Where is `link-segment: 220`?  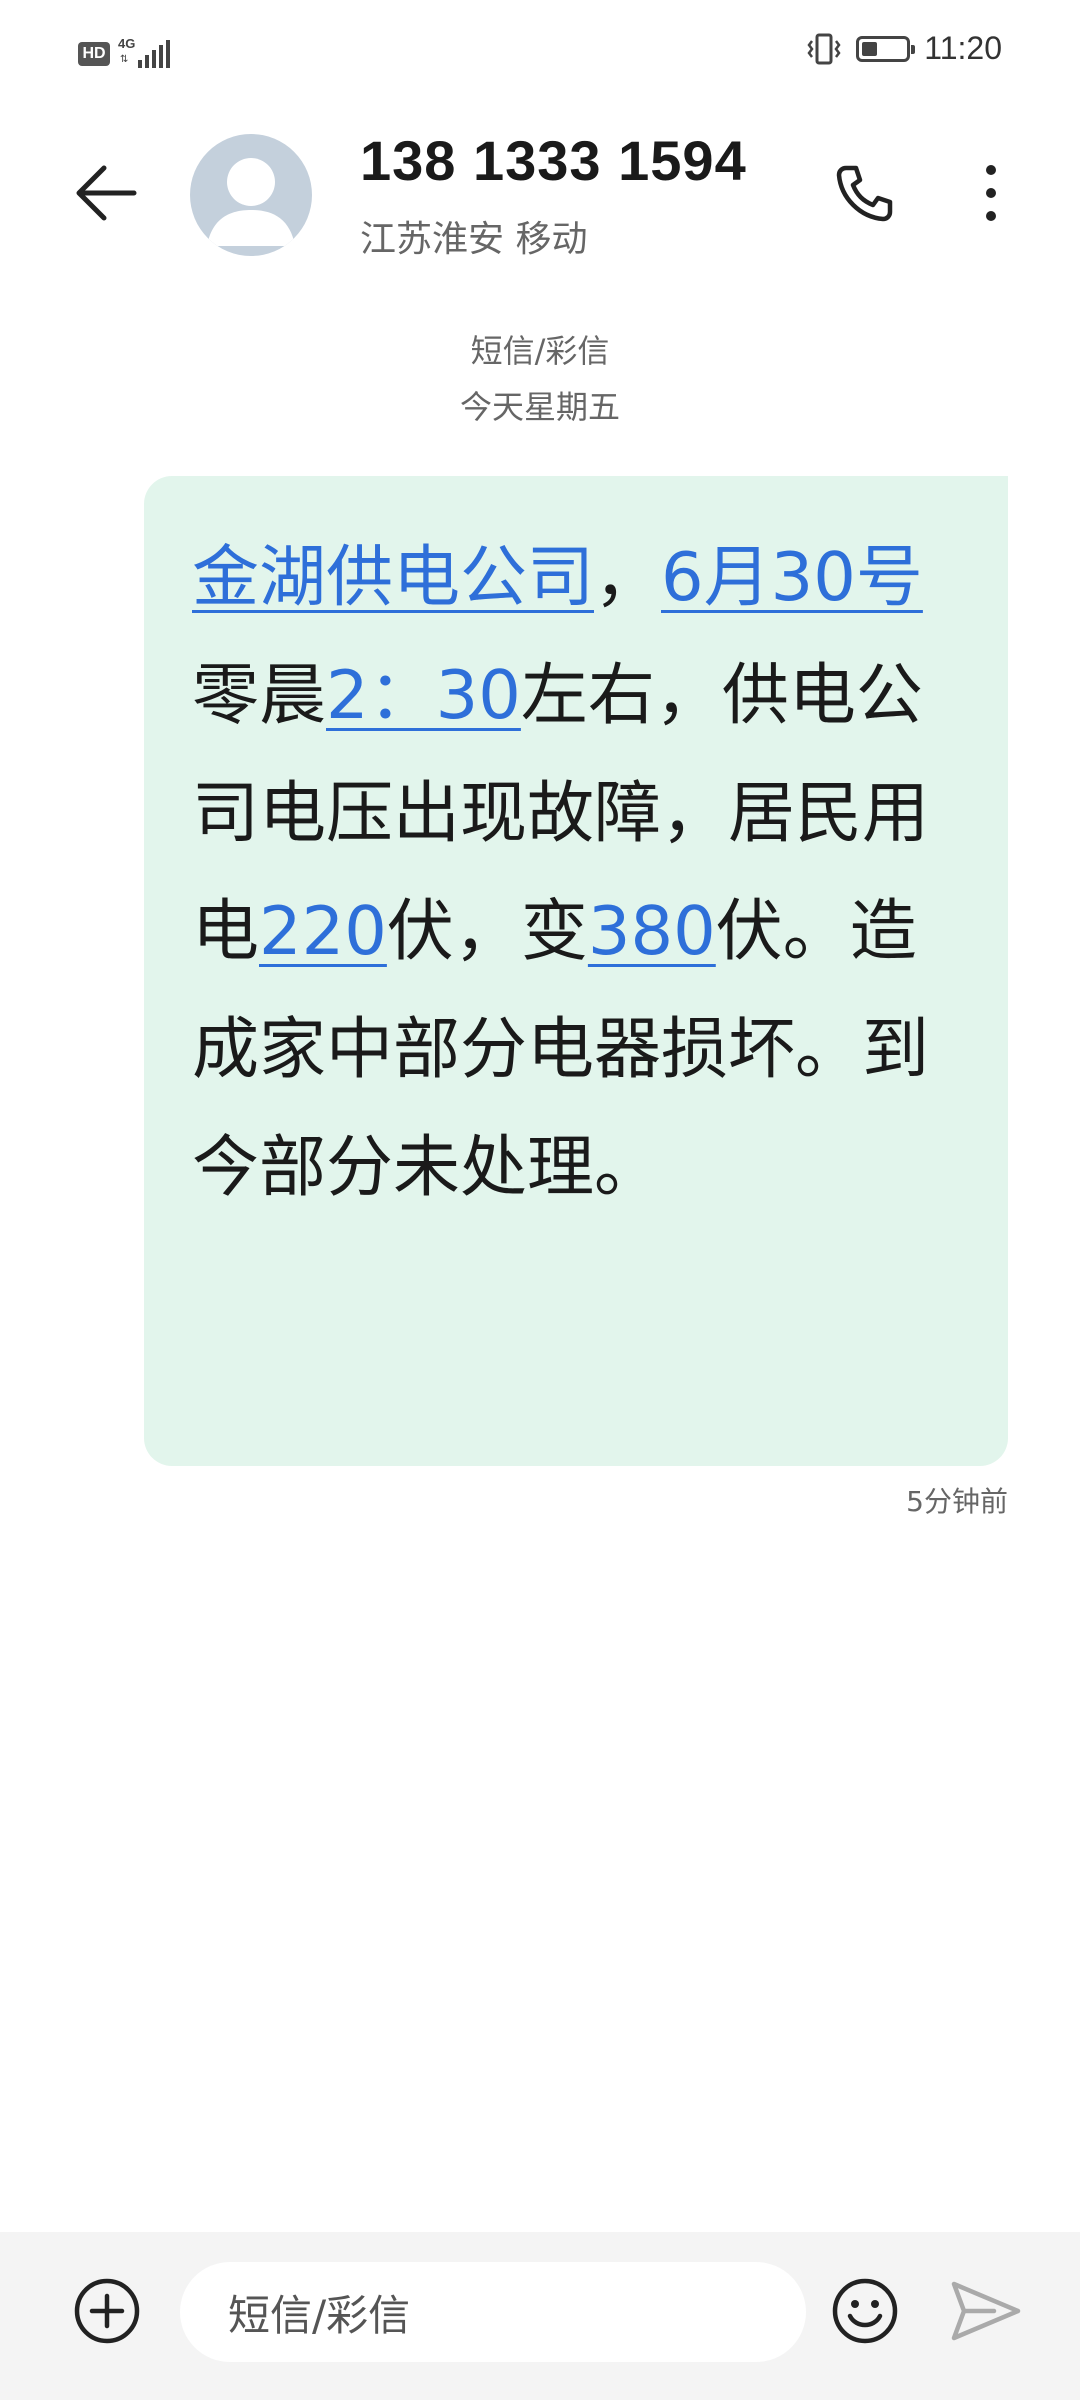
link-segment: 220 is located at coordinates (323, 931).